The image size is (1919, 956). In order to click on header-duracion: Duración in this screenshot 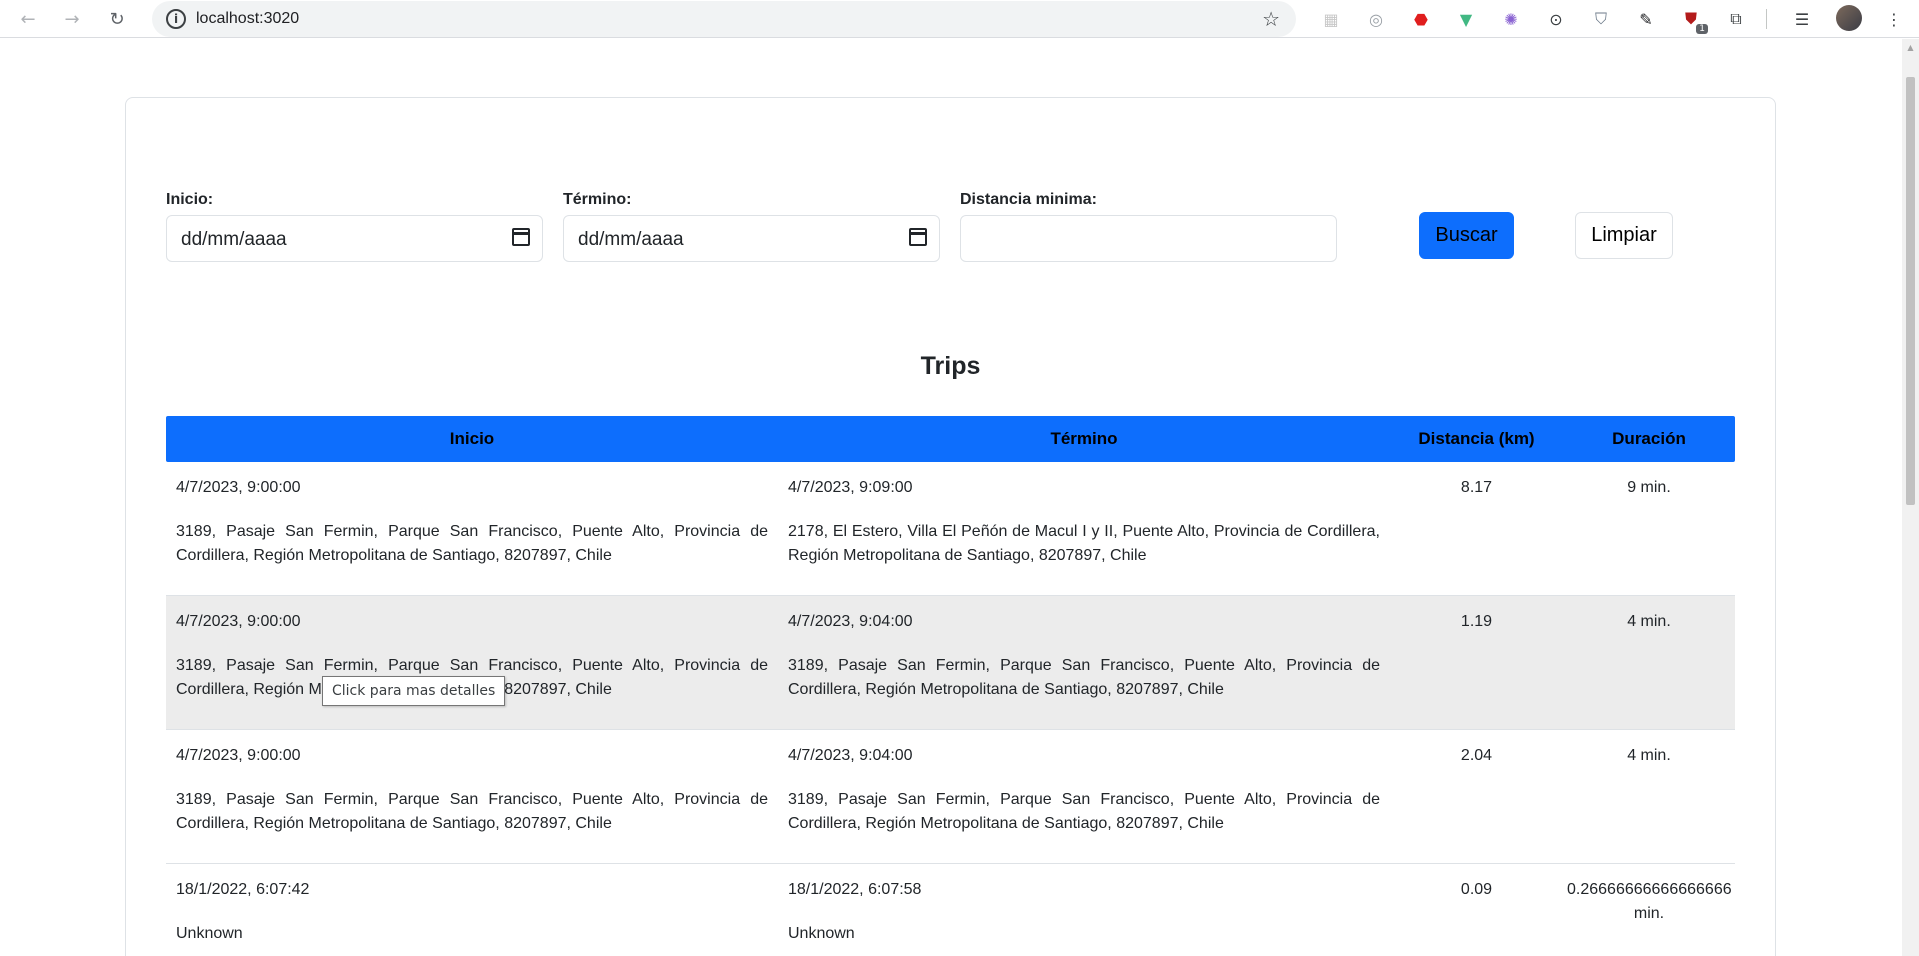, I will do `click(1649, 438)`.